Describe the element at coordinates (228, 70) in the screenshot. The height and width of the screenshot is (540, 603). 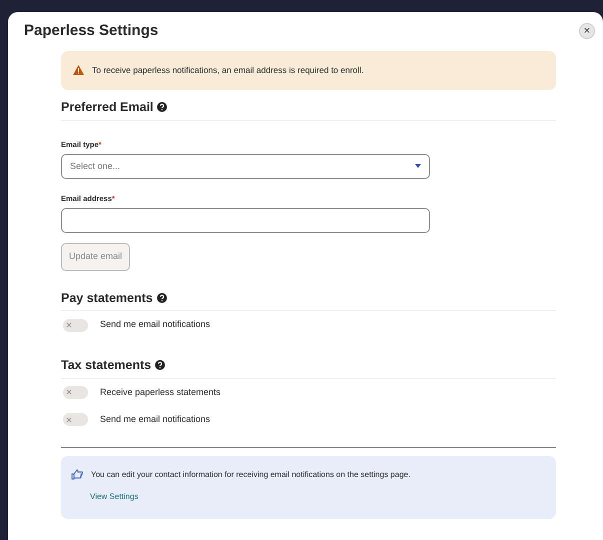
I see `alert-text: To receive paperless notifications, an email address is required to enroll.` at that location.